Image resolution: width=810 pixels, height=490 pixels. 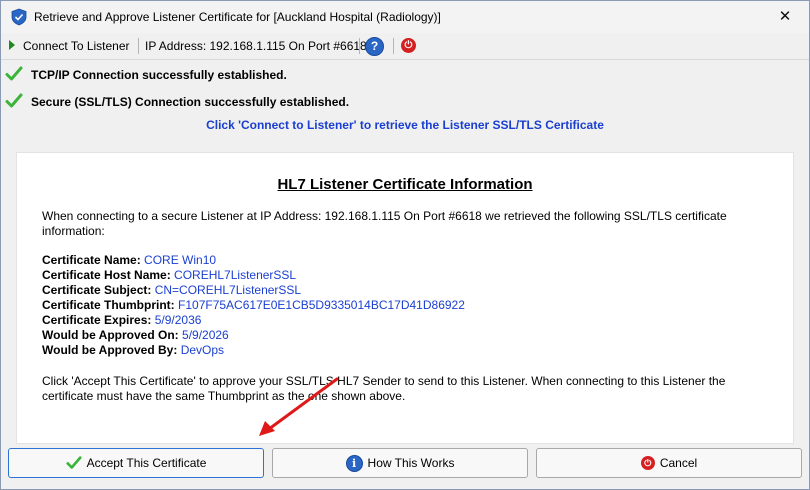 What do you see at coordinates (253, 320) in the screenshot?
I see `field-row: Certificate Expires: 5/9/2036` at bounding box center [253, 320].